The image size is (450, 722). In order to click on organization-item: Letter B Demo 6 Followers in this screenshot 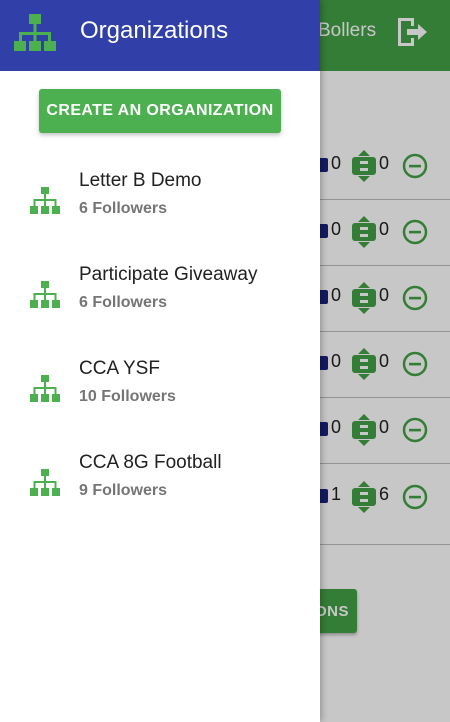, I will do `click(160, 201)`.